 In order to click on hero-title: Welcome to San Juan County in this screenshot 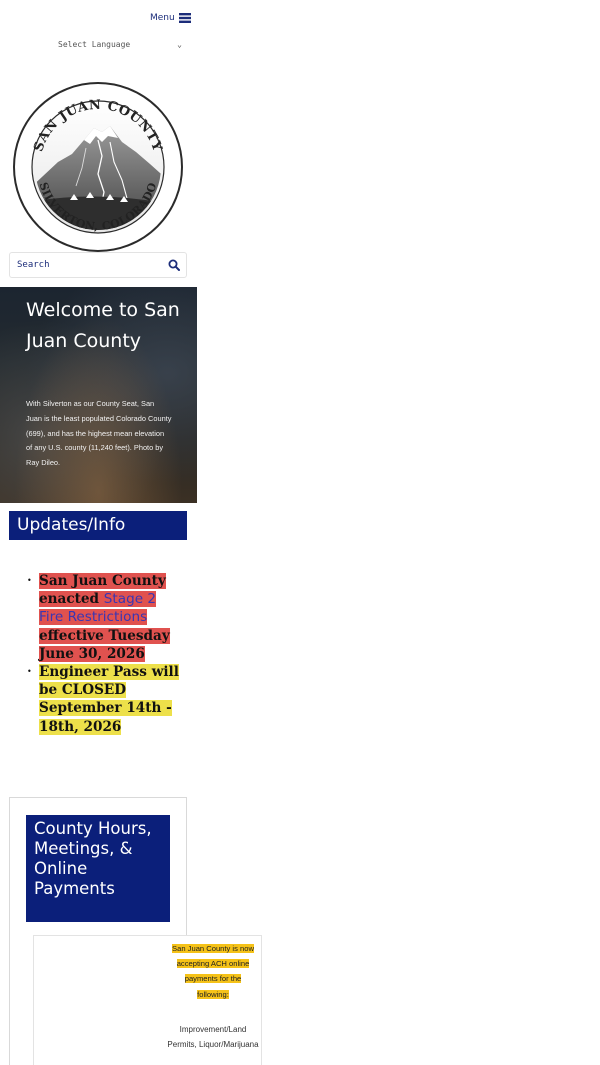, I will do `click(103, 325)`.